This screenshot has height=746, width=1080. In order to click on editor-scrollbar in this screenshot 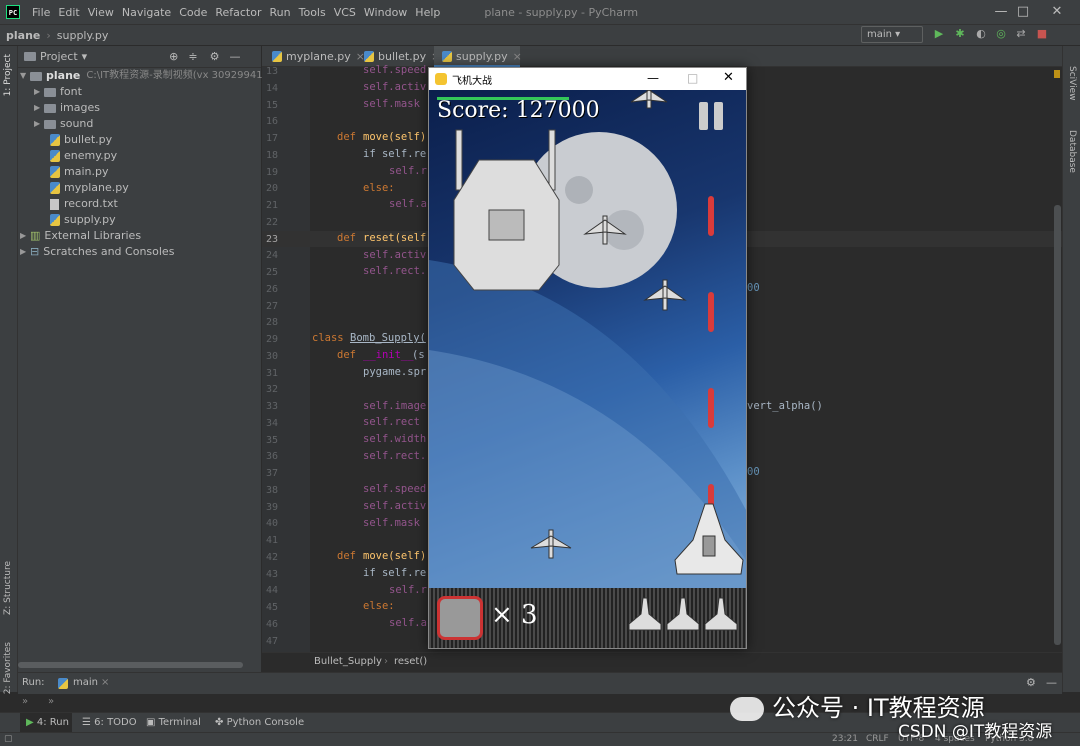, I will do `click(1057, 425)`.